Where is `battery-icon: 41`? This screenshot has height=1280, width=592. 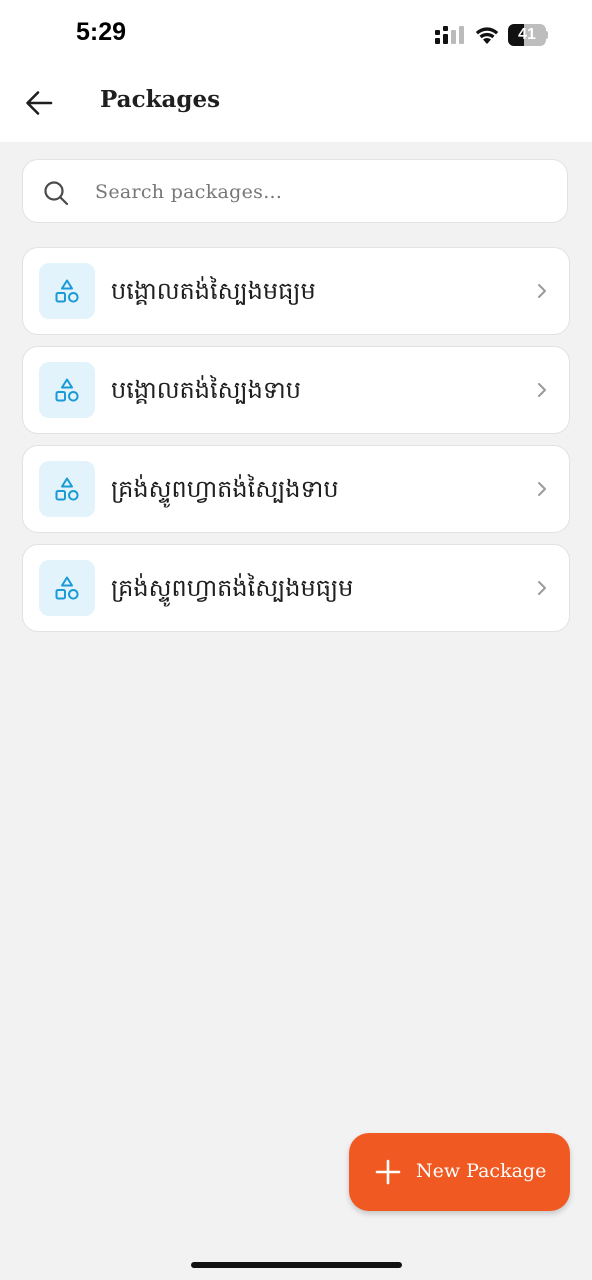 battery-icon: 41 is located at coordinates (528, 35).